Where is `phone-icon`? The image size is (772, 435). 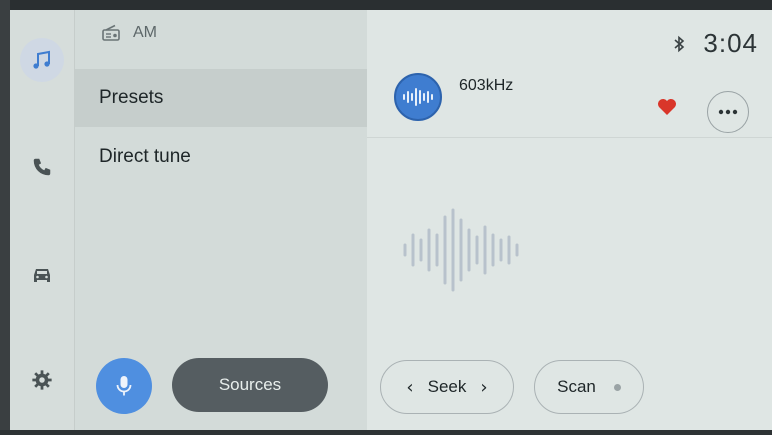
phone-icon is located at coordinates (42, 167).